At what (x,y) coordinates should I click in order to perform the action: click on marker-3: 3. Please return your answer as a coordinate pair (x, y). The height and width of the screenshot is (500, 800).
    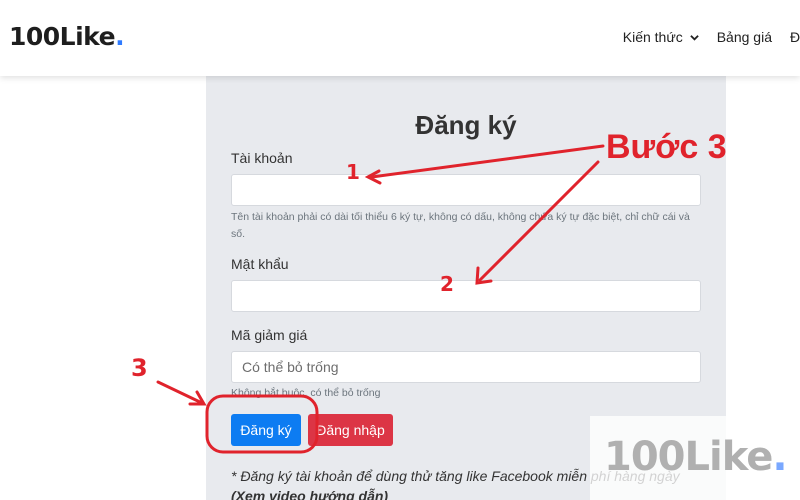
    Looking at the image, I should click on (139, 368).